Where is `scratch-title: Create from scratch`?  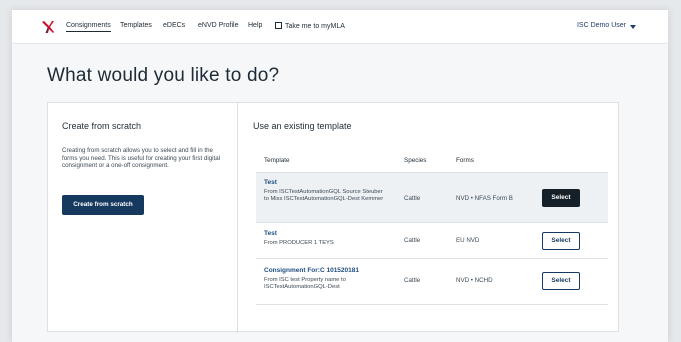 scratch-title: Create from scratch is located at coordinates (102, 126).